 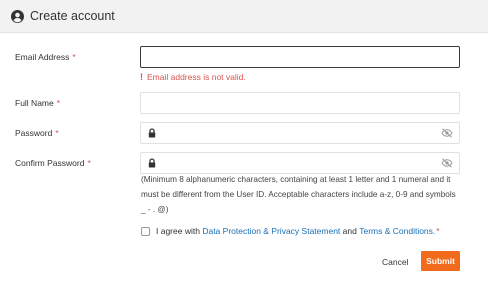 I want to click on error-icon: !, so click(x=141, y=77).